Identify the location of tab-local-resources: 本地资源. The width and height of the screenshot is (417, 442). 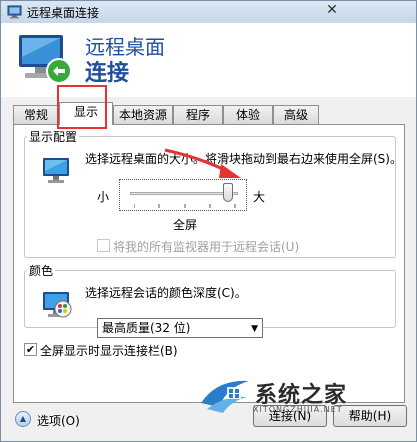
(143, 114).